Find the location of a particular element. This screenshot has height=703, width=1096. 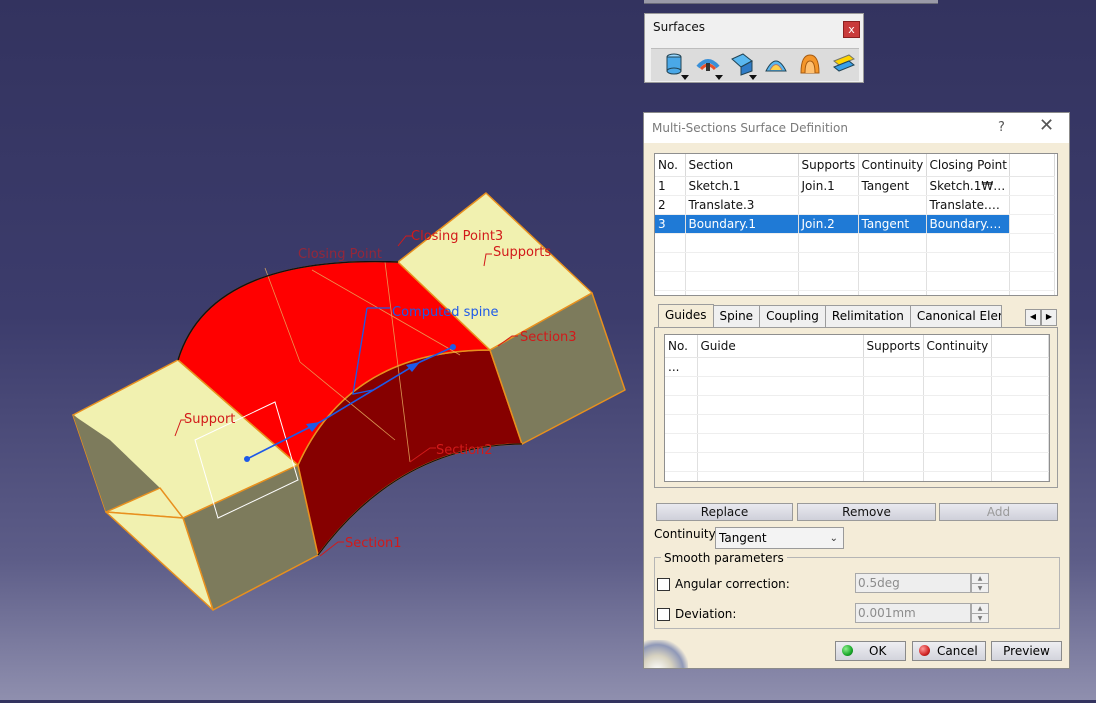

label-section3: Section3 is located at coordinates (548, 337).